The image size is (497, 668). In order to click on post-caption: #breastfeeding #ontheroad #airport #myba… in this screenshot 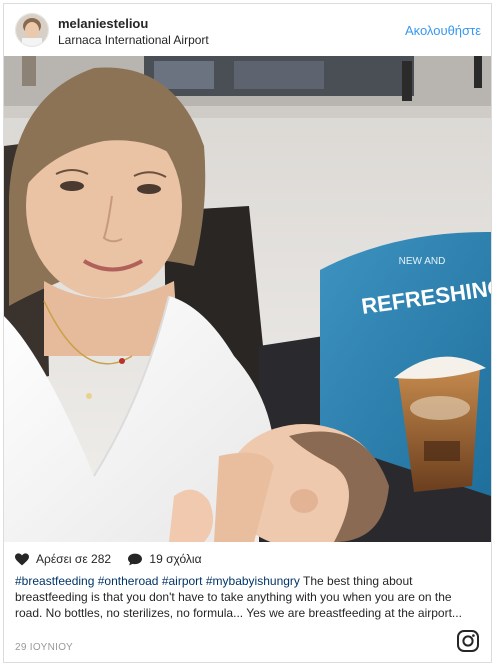, I will do `click(246, 597)`.